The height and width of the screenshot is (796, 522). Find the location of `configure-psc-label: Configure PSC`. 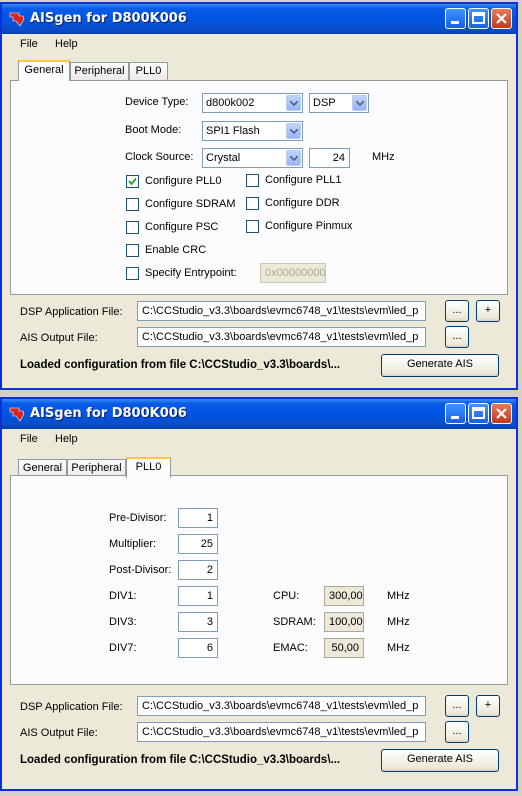

configure-psc-label: Configure PSC is located at coordinates (182, 227).